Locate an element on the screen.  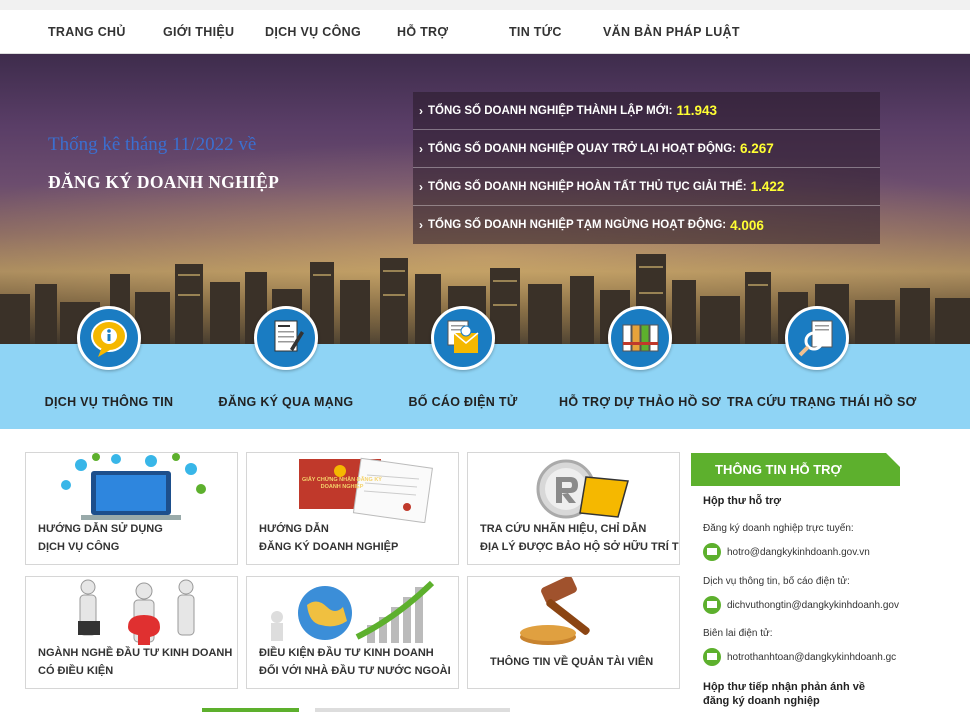
service-label: DỊCH VỤ THÔNG TIN is located at coordinates (109, 402).